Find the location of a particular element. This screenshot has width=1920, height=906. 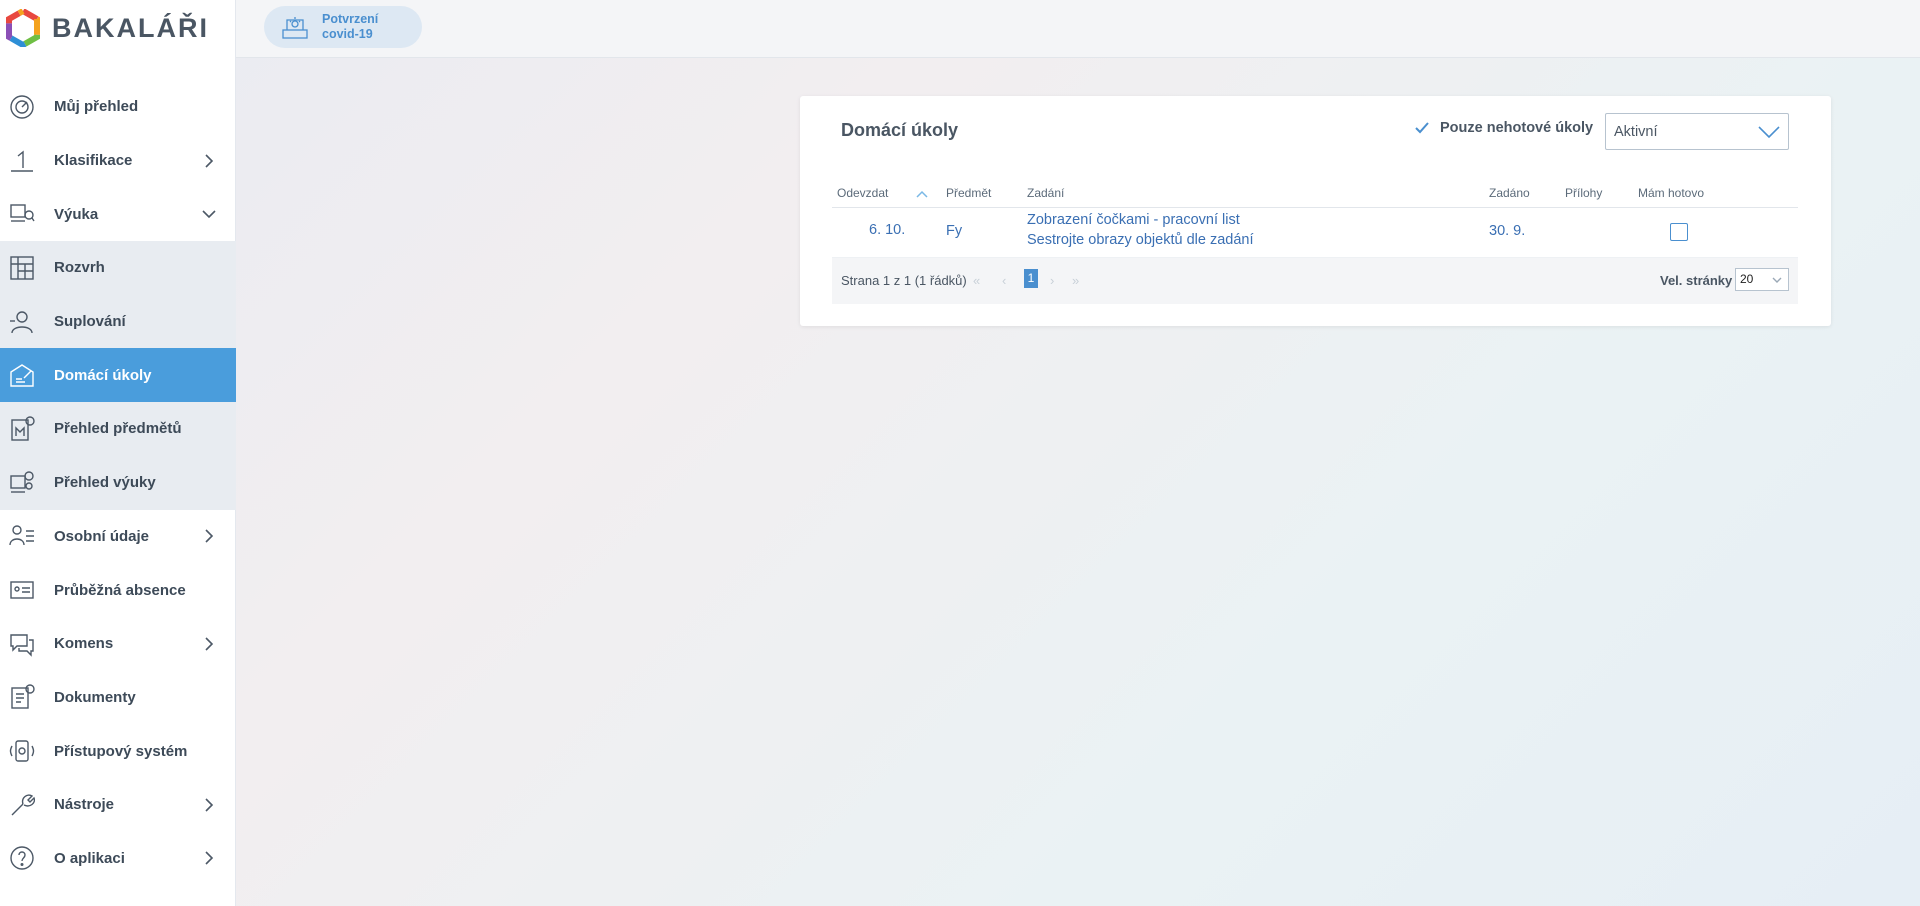

bakalari-logo-icon is located at coordinates (23, 28).